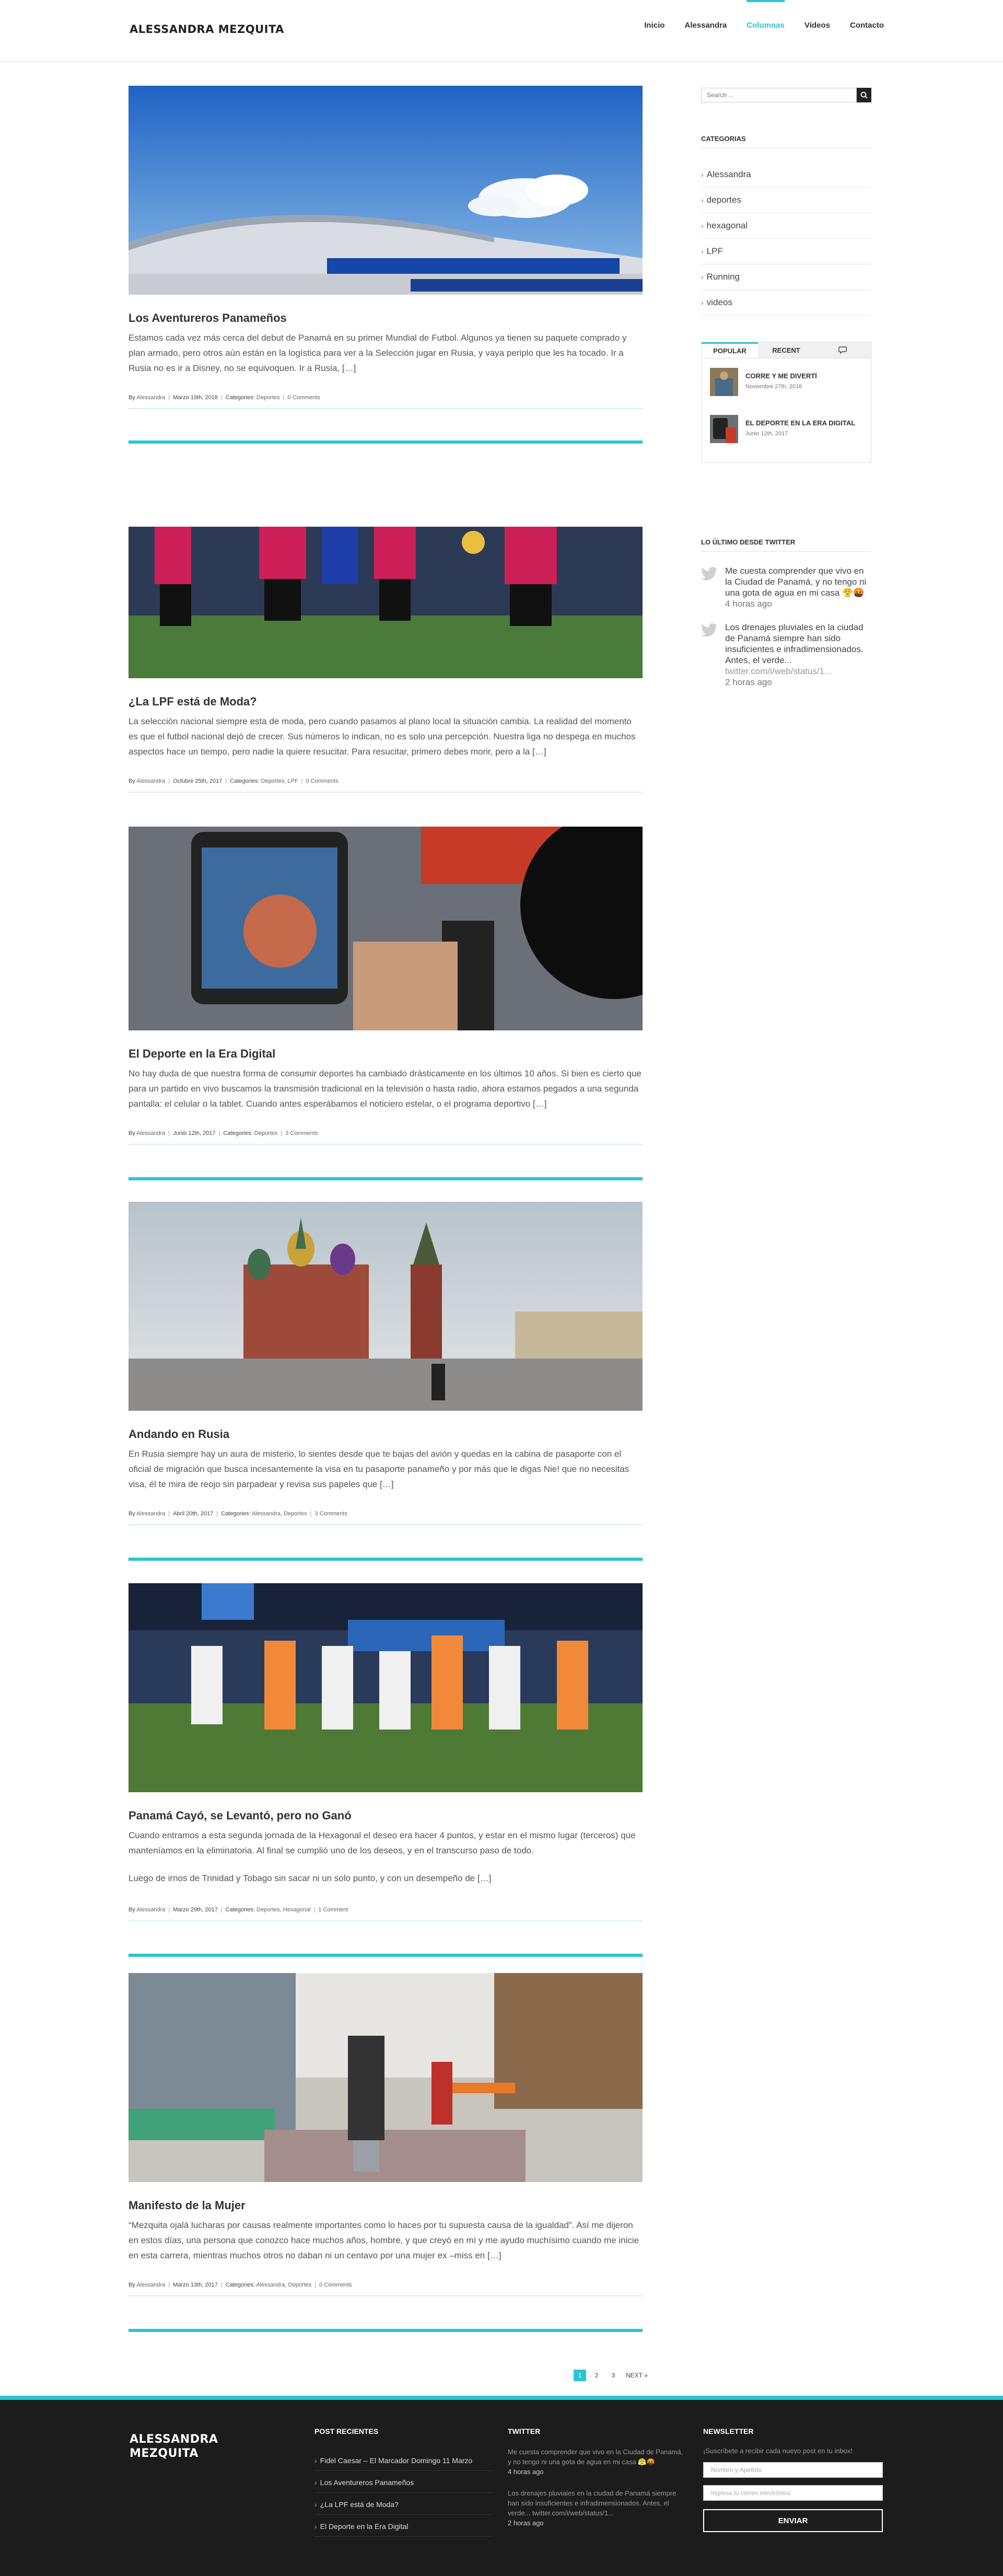 This screenshot has width=1003, height=2576. I want to click on footer-recent-link: › ¿La LPF está de Moda?, so click(403, 2504).